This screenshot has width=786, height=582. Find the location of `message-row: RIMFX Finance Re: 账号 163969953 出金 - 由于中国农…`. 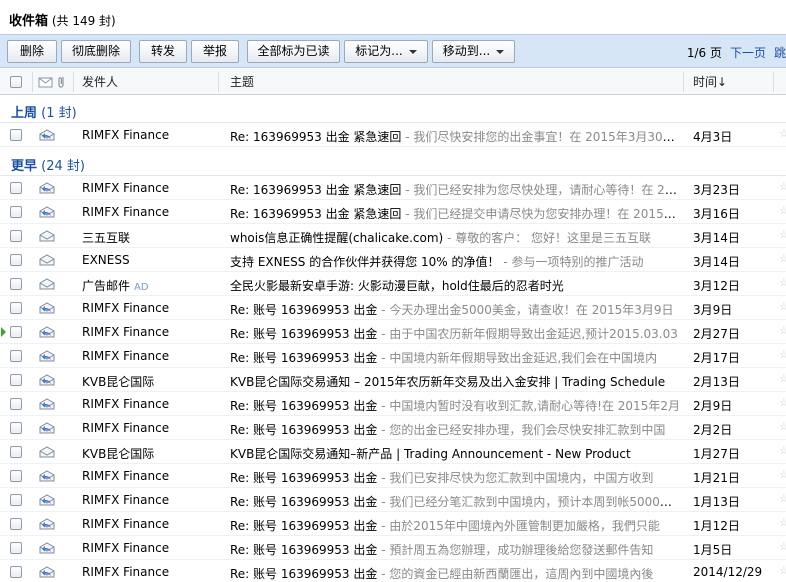

message-row: RIMFX Finance Re: 账号 163969953 出金 - 由于中国农… is located at coordinates (393, 332).